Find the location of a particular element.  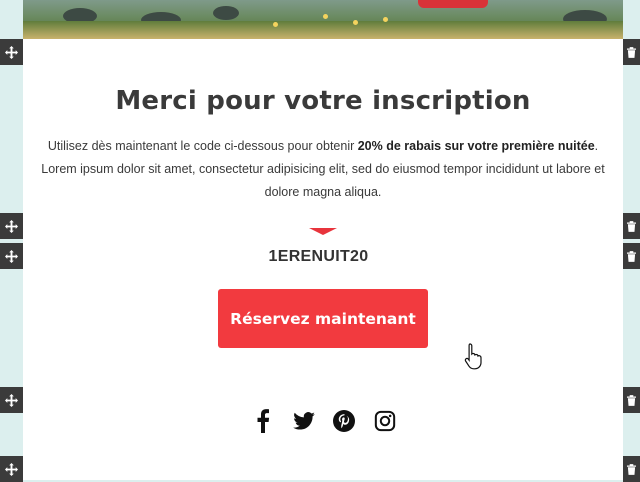

social-links is located at coordinates (324, 421).